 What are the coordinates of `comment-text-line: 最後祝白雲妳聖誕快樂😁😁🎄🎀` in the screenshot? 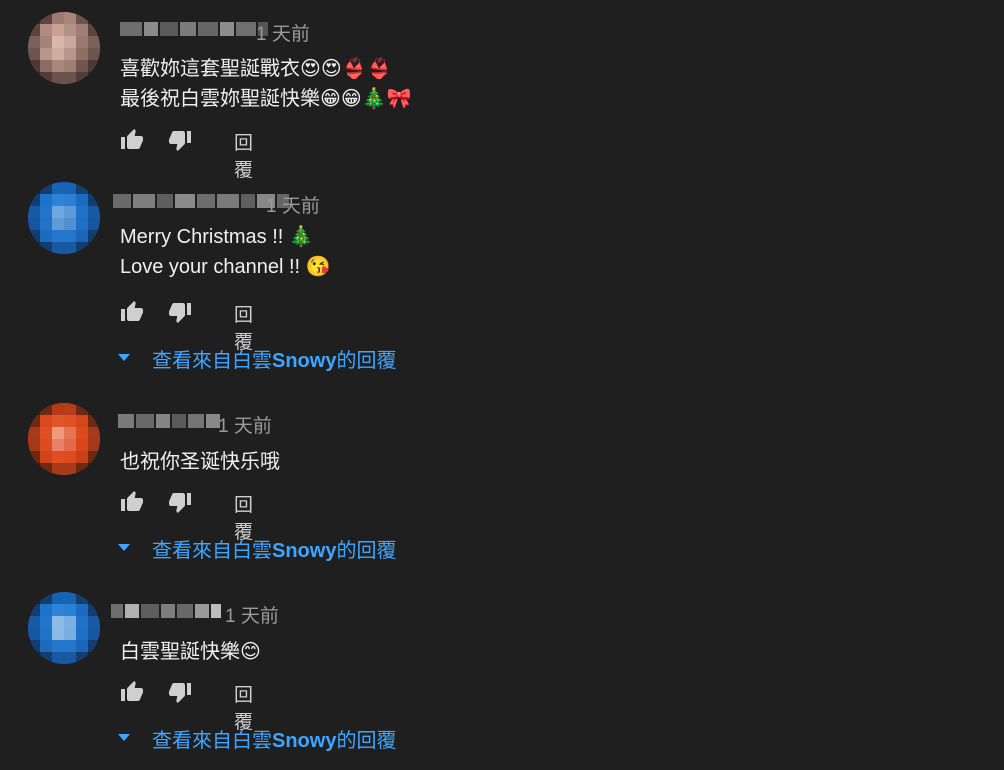 It's located at (266, 98).